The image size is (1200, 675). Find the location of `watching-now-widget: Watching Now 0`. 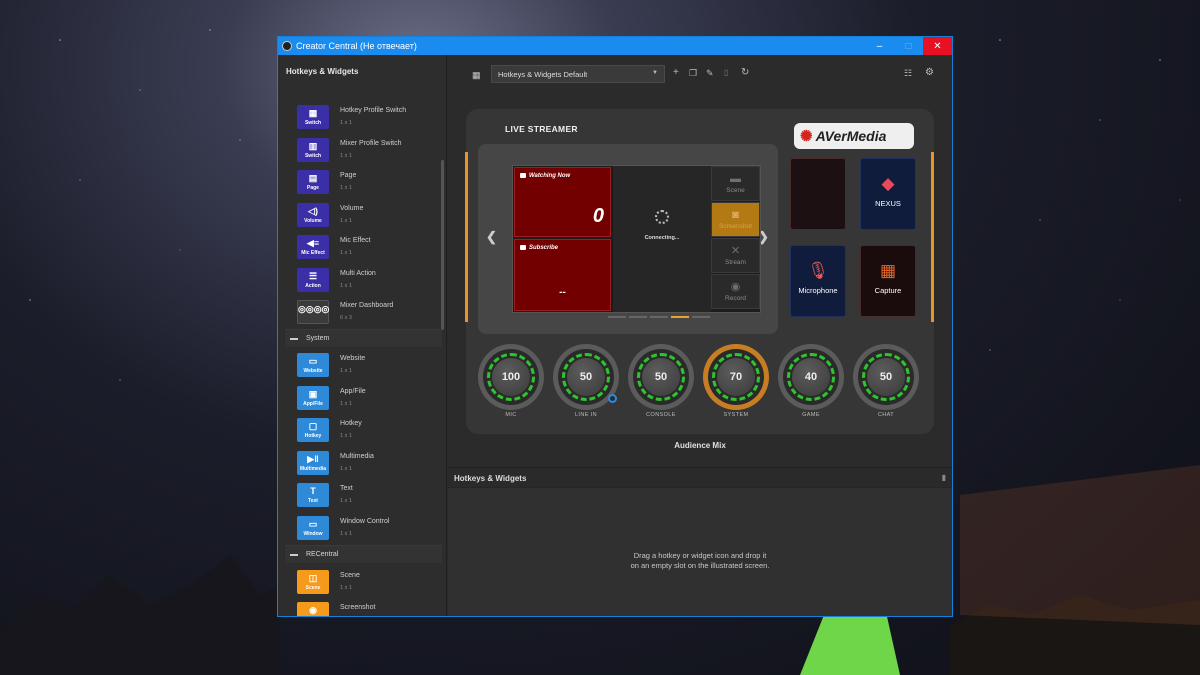

watching-now-widget: Watching Now 0 is located at coordinates (562, 202).